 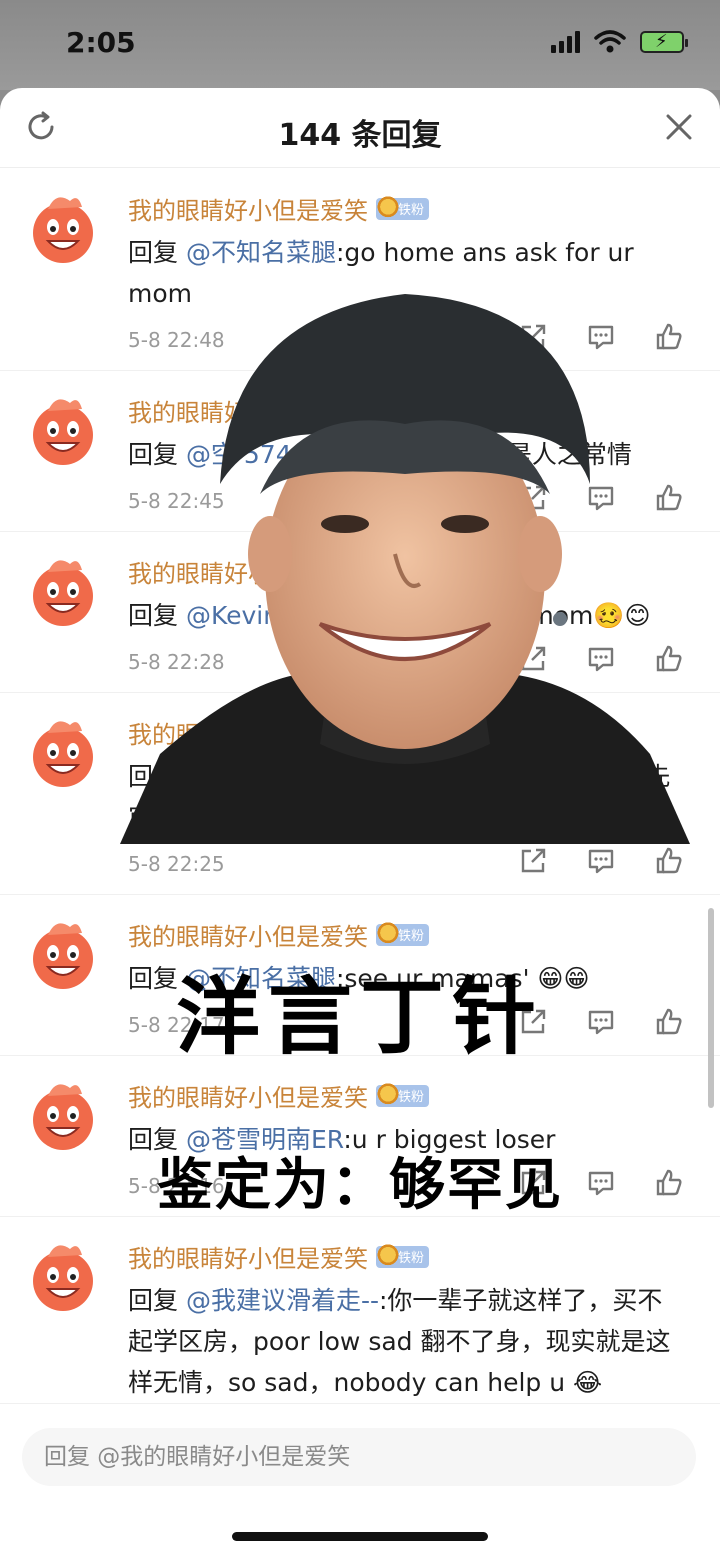 I want to click on reply-body: :ask for ur mom🥴😊, so click(x=522, y=615).